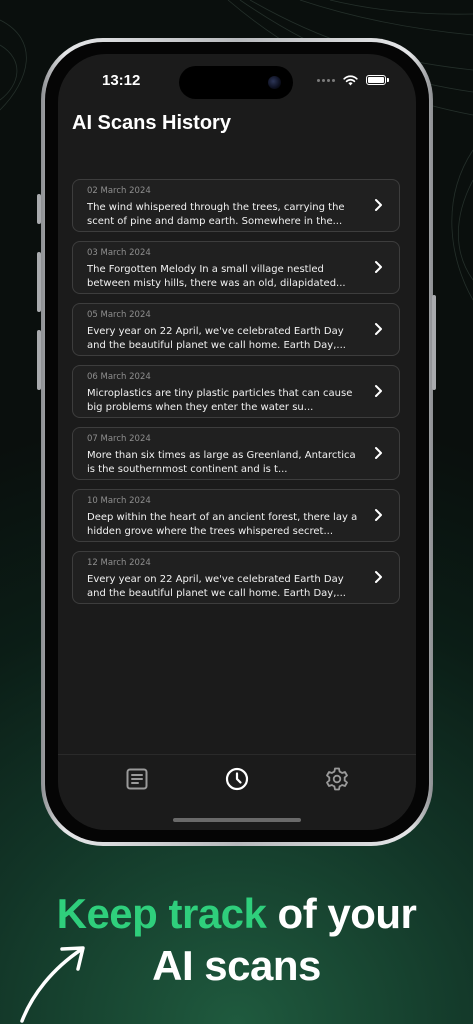  Describe the element at coordinates (119, 253) in the screenshot. I see `scan-date: 03 March 2024` at that location.